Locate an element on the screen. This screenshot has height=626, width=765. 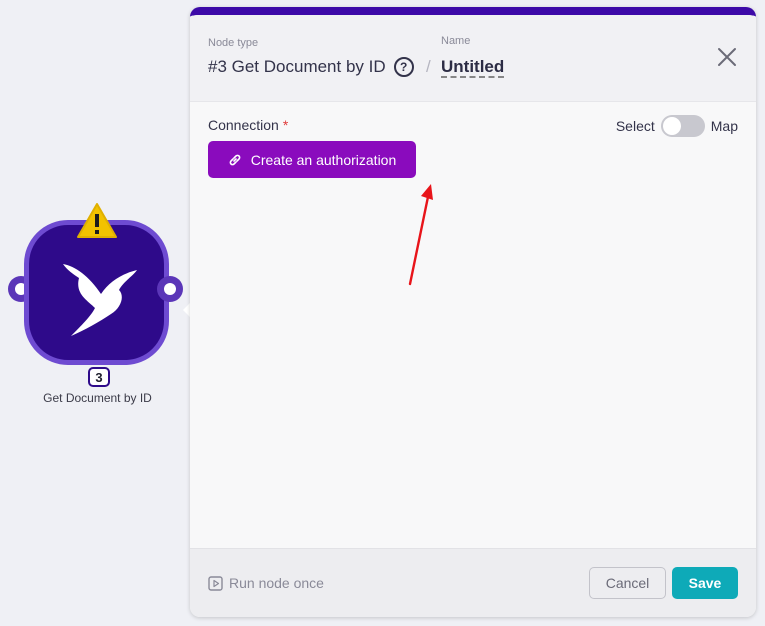
node-name-field: Untitled is located at coordinates (472, 67).